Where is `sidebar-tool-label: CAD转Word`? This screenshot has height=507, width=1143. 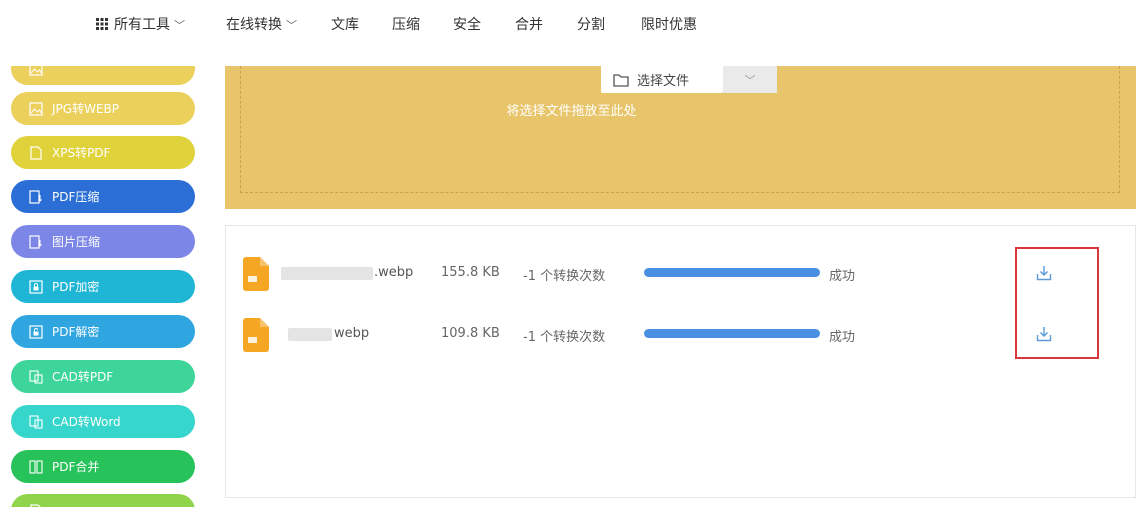 sidebar-tool-label: CAD转Word is located at coordinates (86, 422).